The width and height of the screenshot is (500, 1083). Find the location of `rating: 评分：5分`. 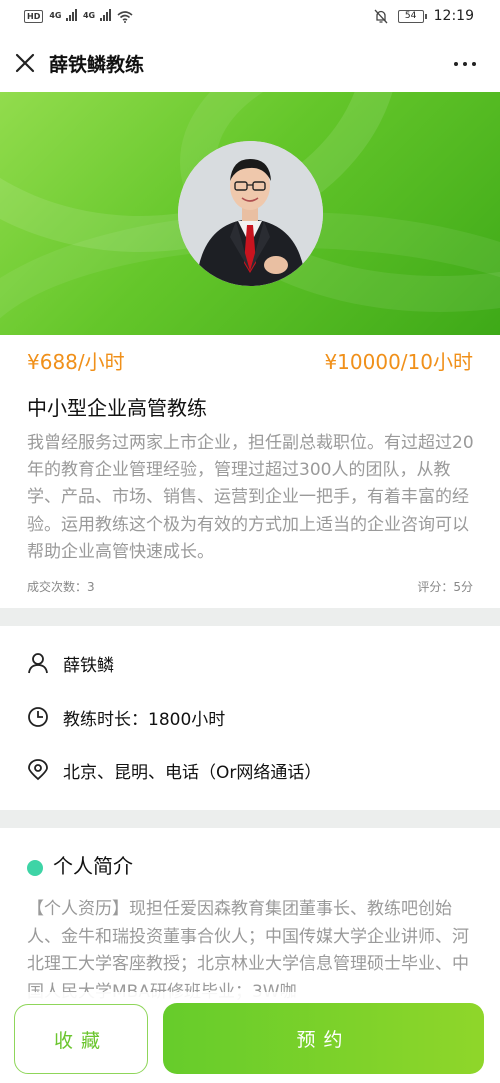

rating: 评分：5分 is located at coordinates (445, 587).